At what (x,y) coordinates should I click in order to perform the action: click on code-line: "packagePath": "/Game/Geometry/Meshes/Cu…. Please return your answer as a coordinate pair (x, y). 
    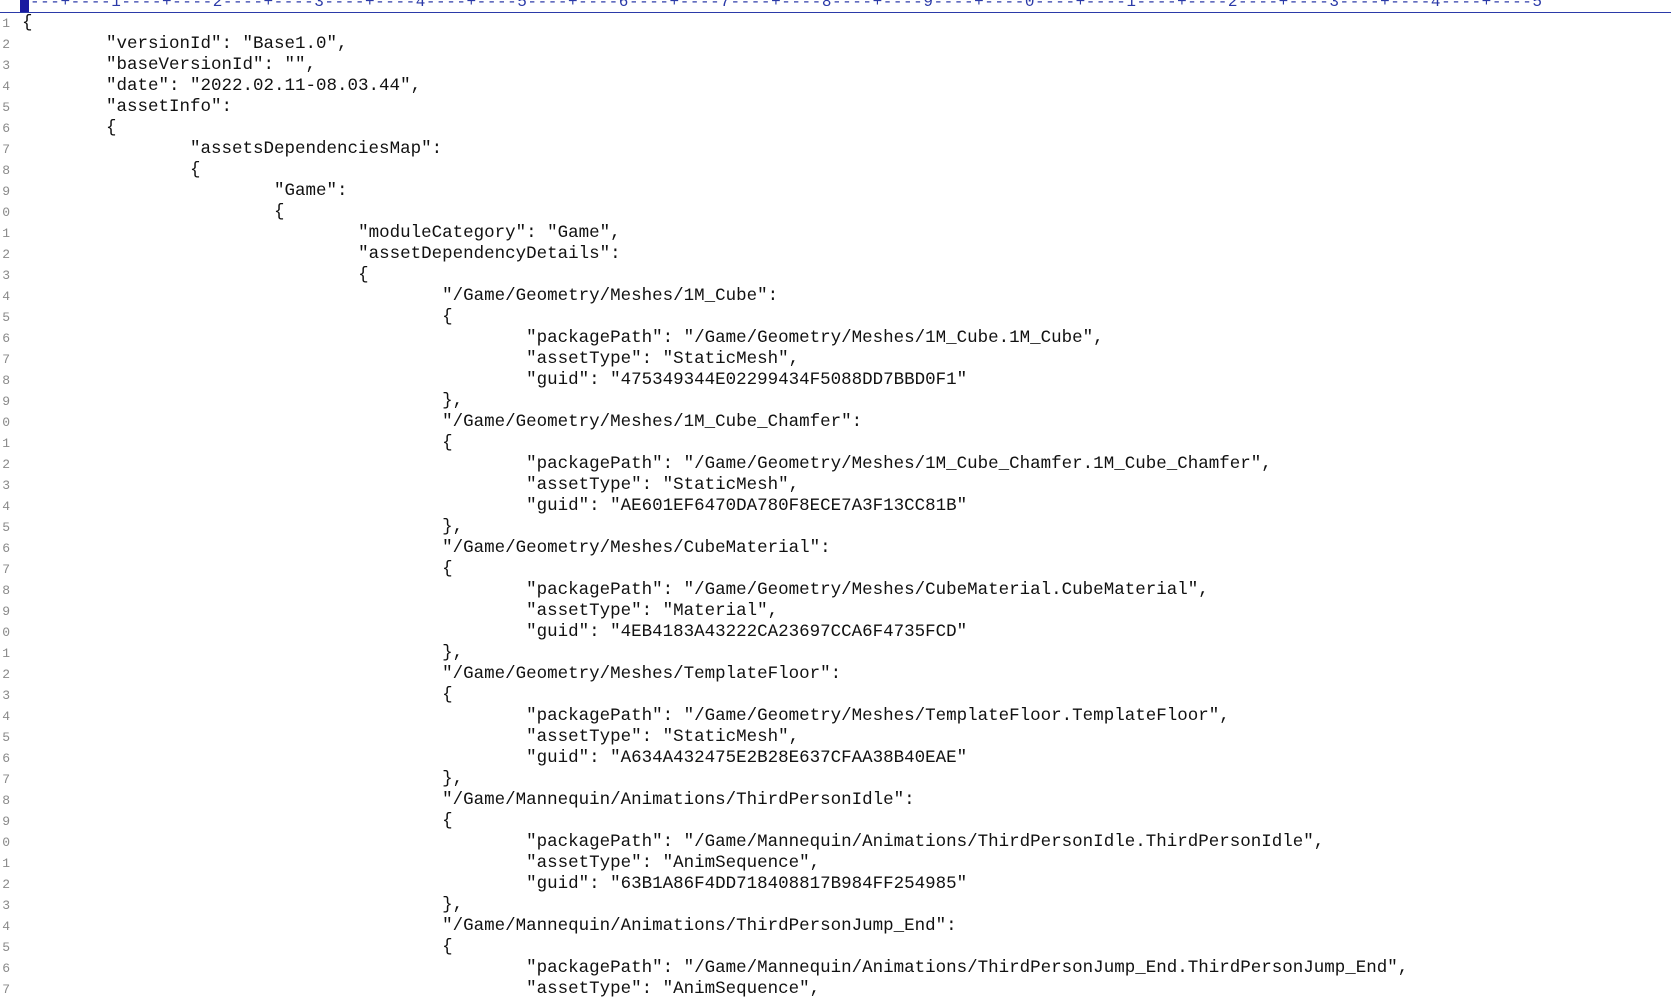
    Looking at the image, I should click on (846, 590).